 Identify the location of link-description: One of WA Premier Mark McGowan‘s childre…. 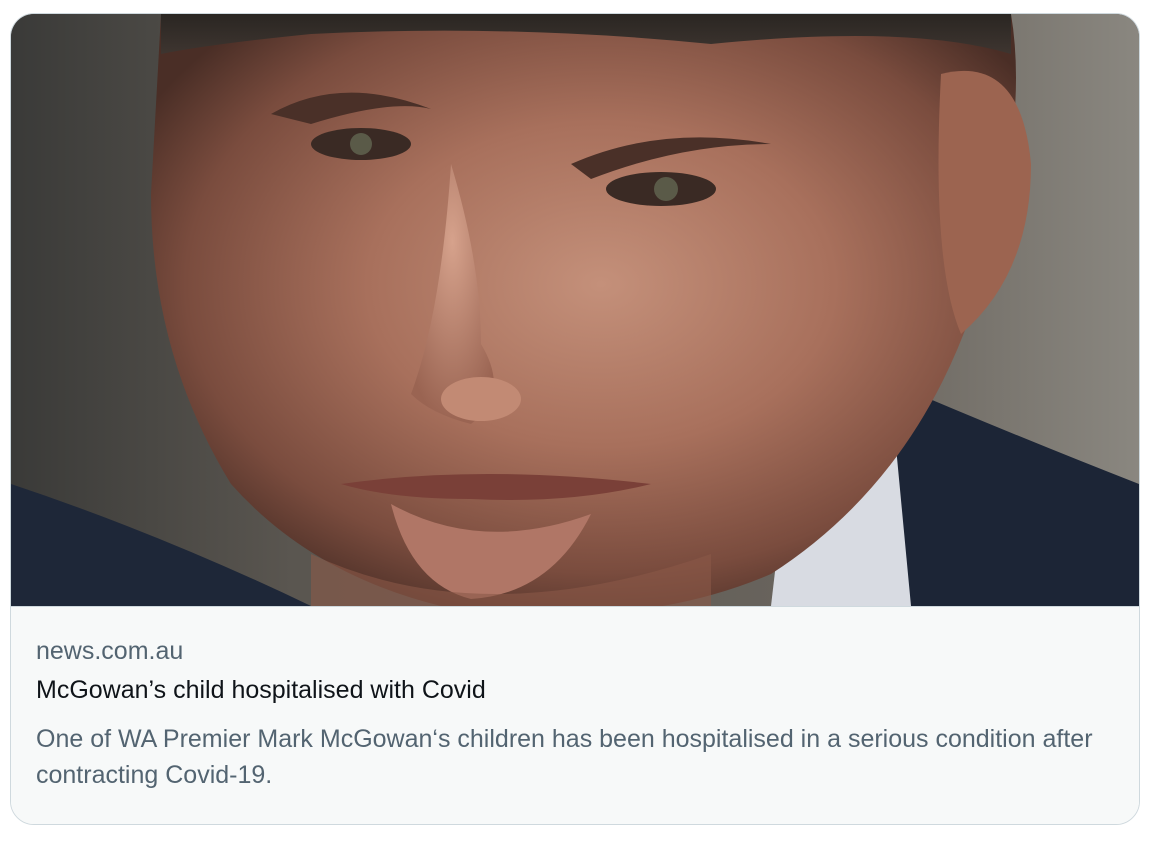
(564, 757).